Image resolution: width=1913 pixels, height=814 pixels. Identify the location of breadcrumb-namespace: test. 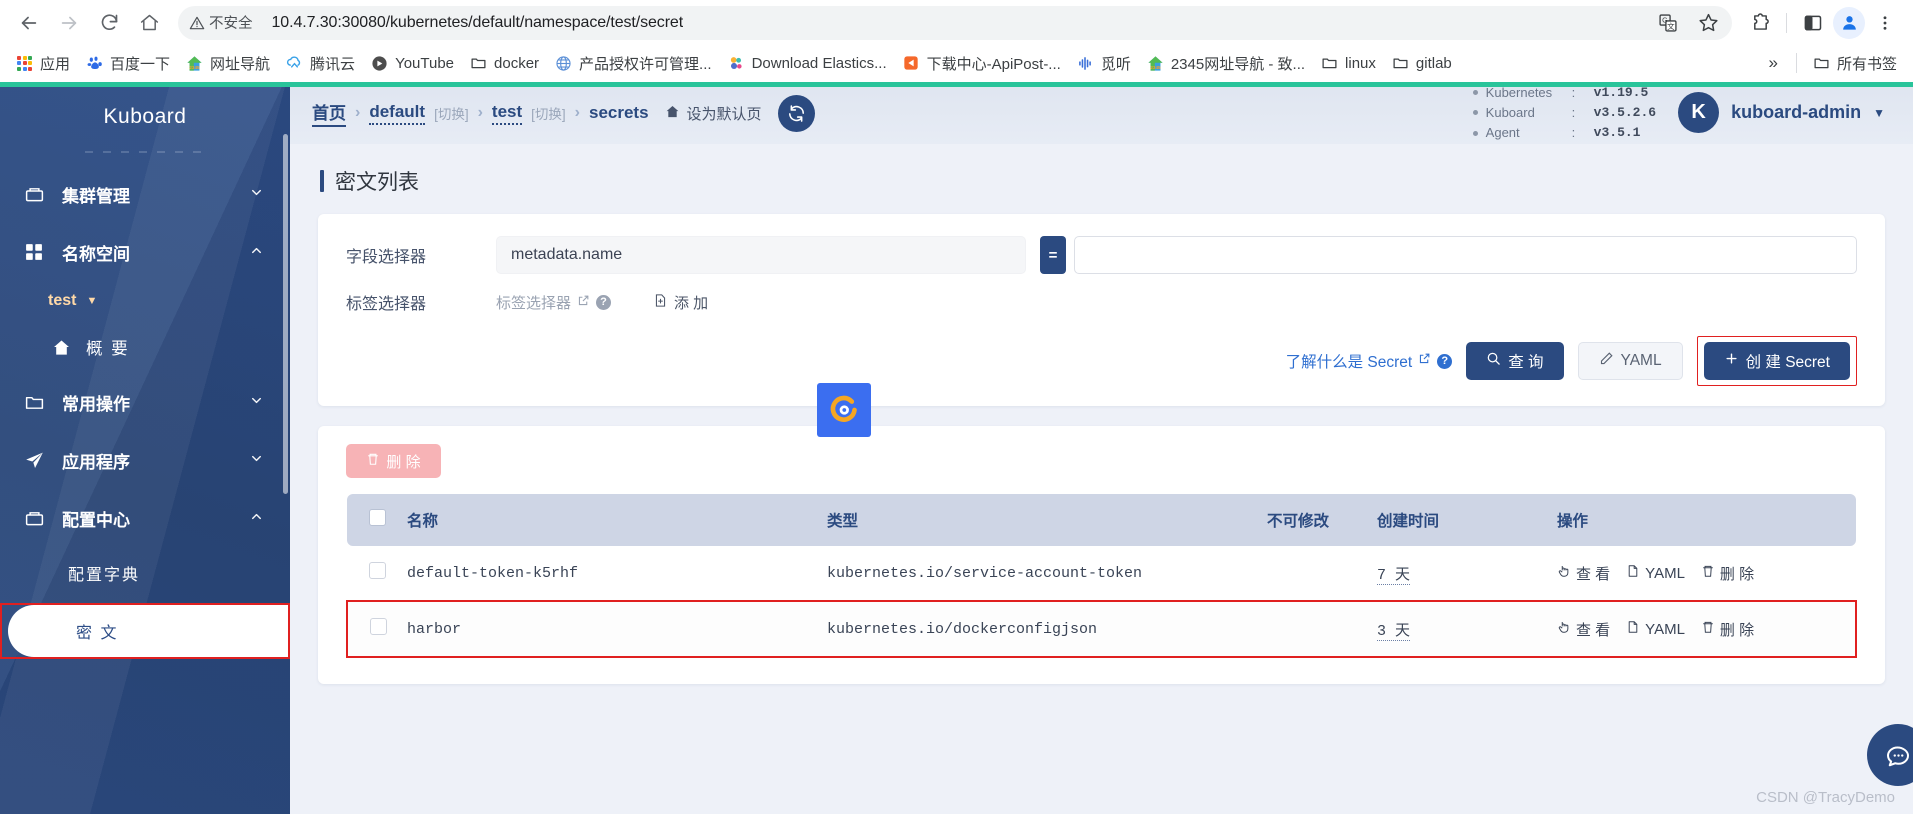
(507, 113).